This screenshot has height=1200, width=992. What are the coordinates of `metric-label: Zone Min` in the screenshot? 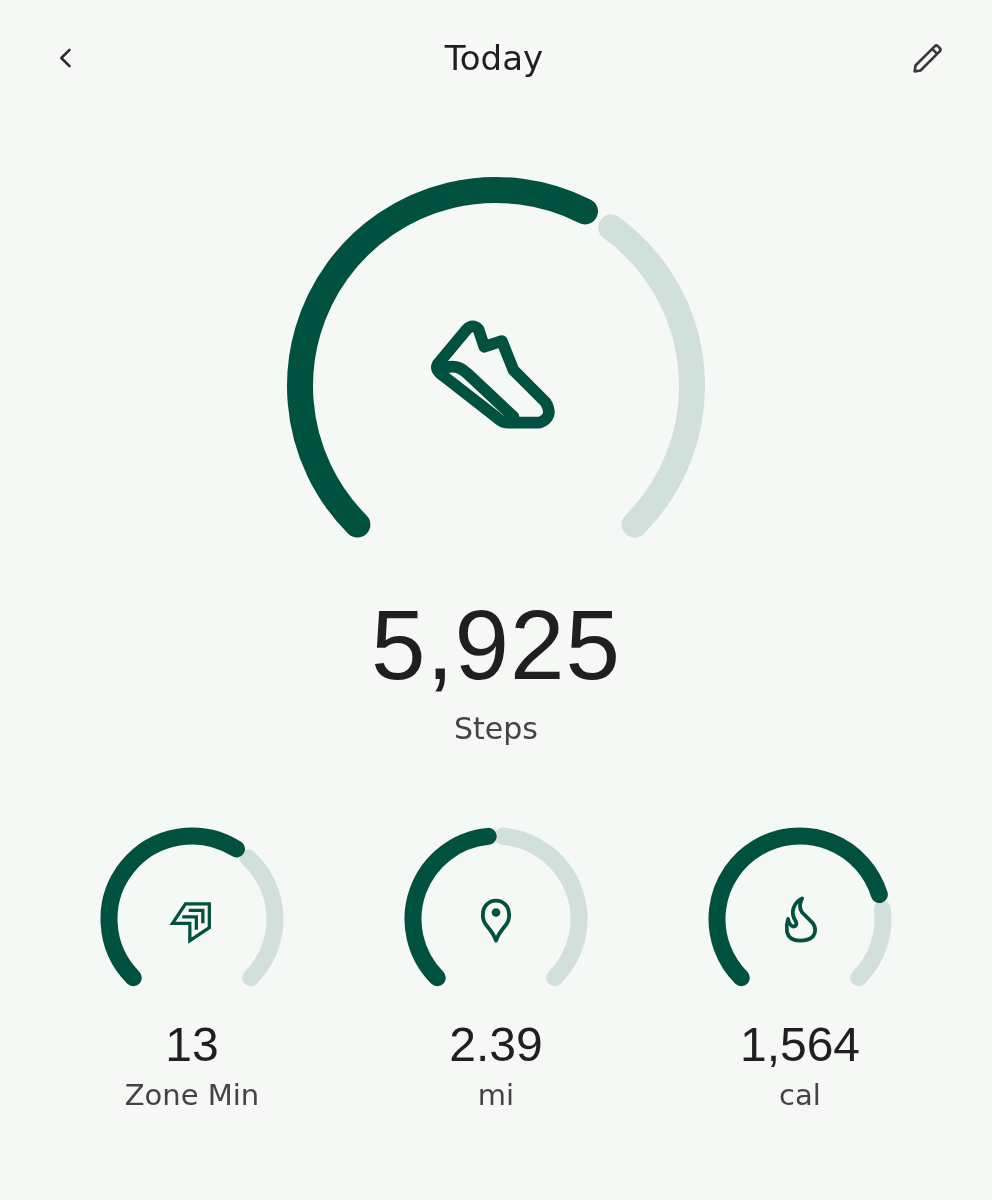 It's located at (192, 1094).